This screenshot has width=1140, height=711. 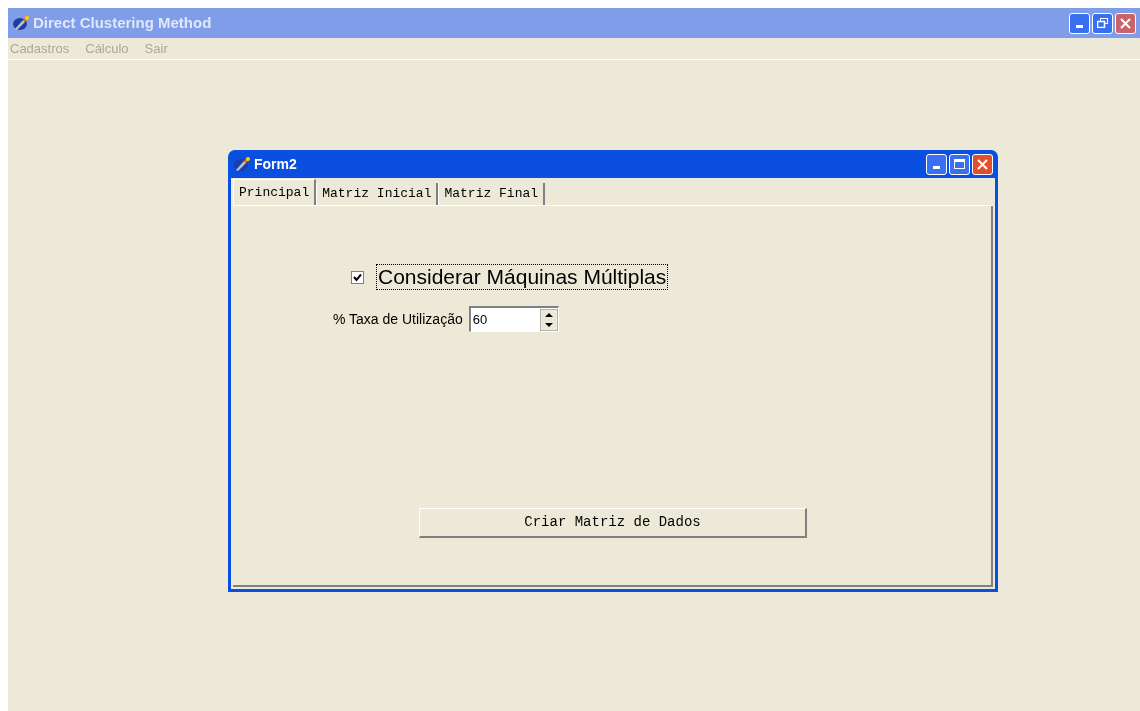 I want to click on restore-icon, so click(x=1102, y=23).